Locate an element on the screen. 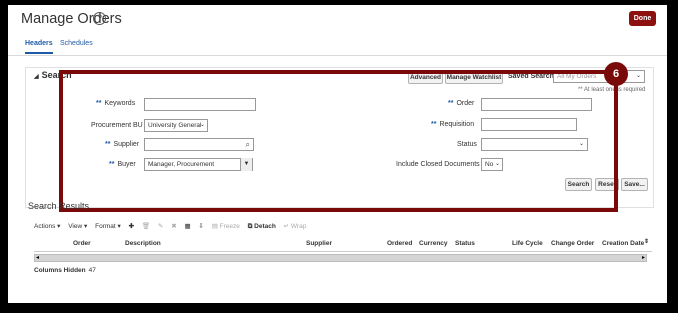  close-icon: ✖ is located at coordinates (174, 226).